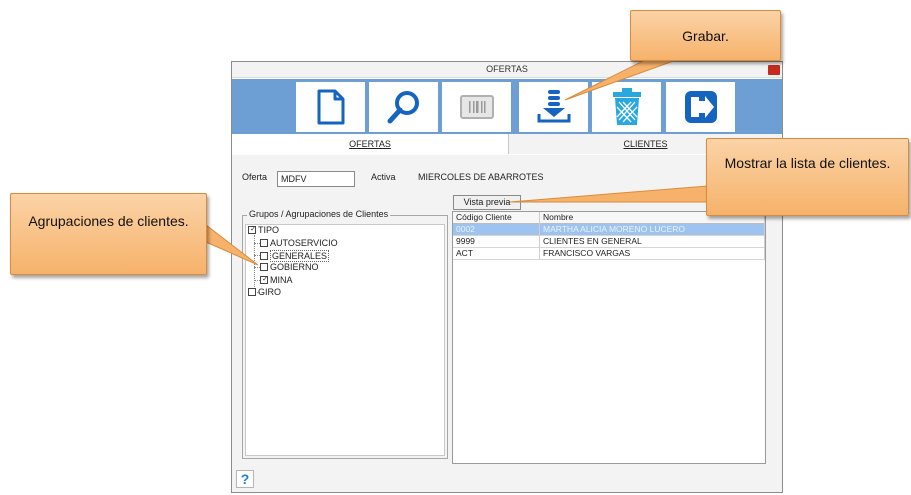  I want to click on window-title: OFERTAS, so click(507, 69).